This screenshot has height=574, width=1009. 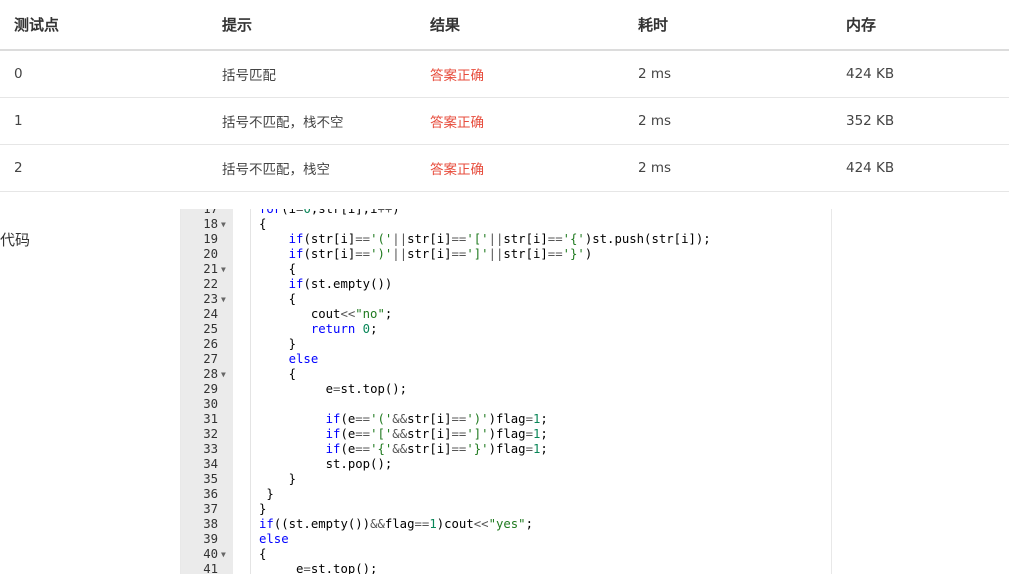 I want to click on code-text: st.pop();, so click(x=326, y=464).